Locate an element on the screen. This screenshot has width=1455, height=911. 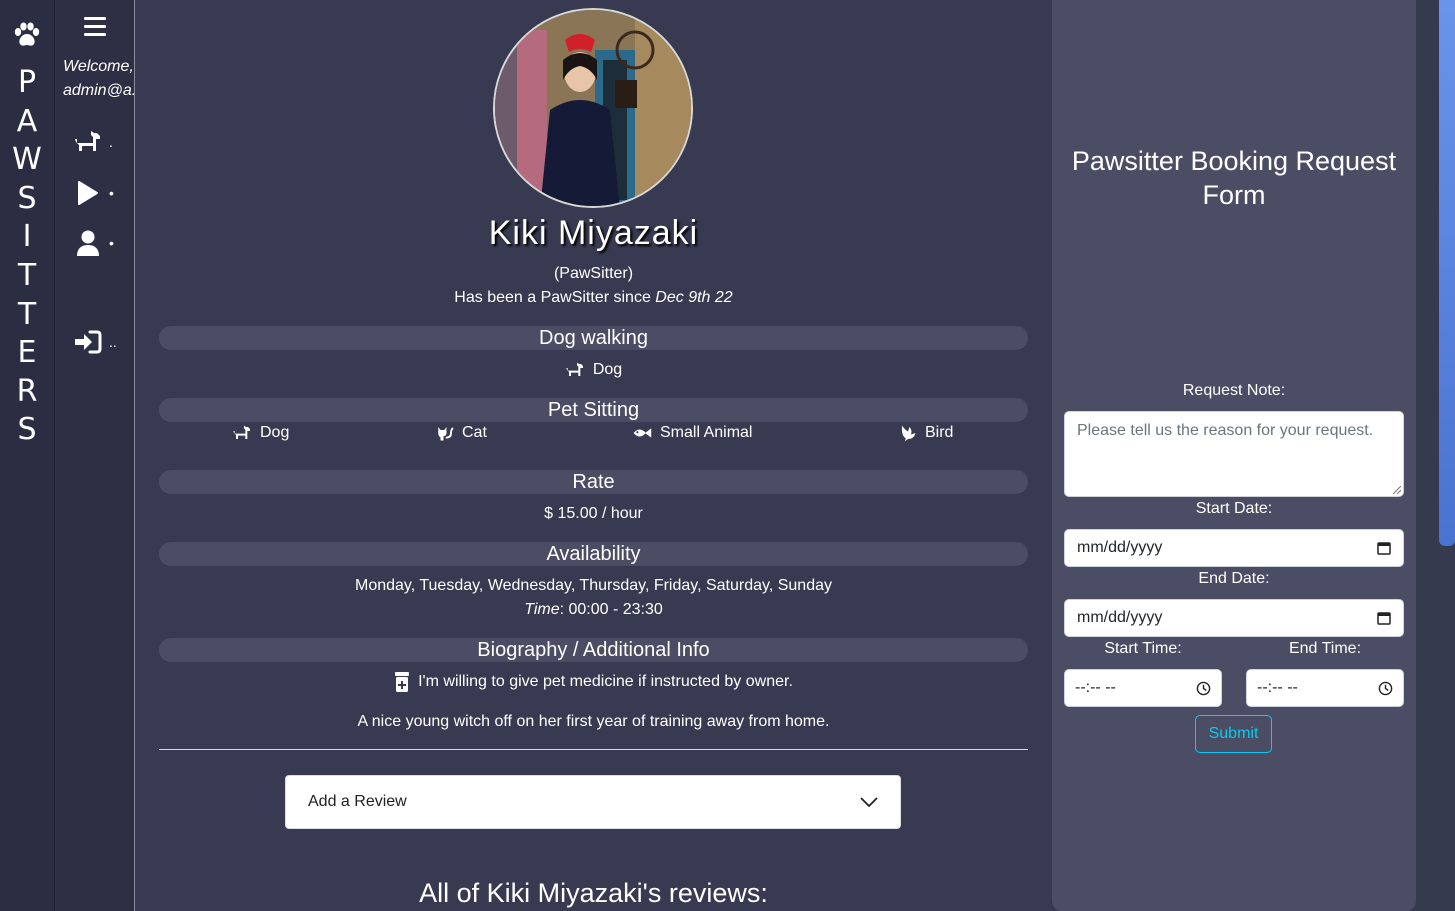
welcome-line: Welcome, is located at coordinates (98, 66).